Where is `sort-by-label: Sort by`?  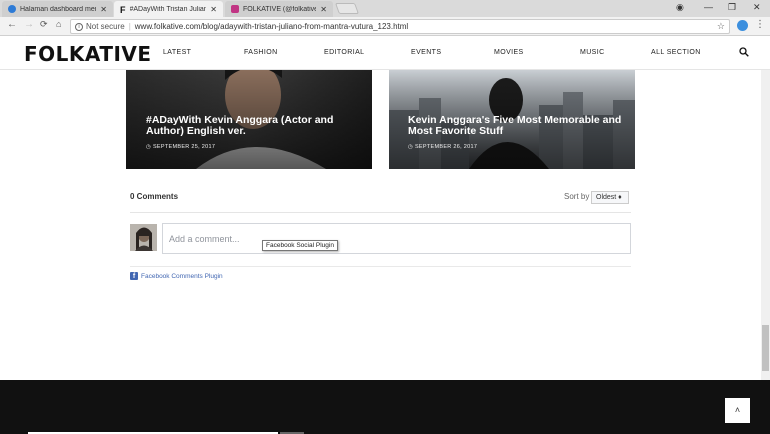 sort-by-label: Sort by is located at coordinates (577, 196).